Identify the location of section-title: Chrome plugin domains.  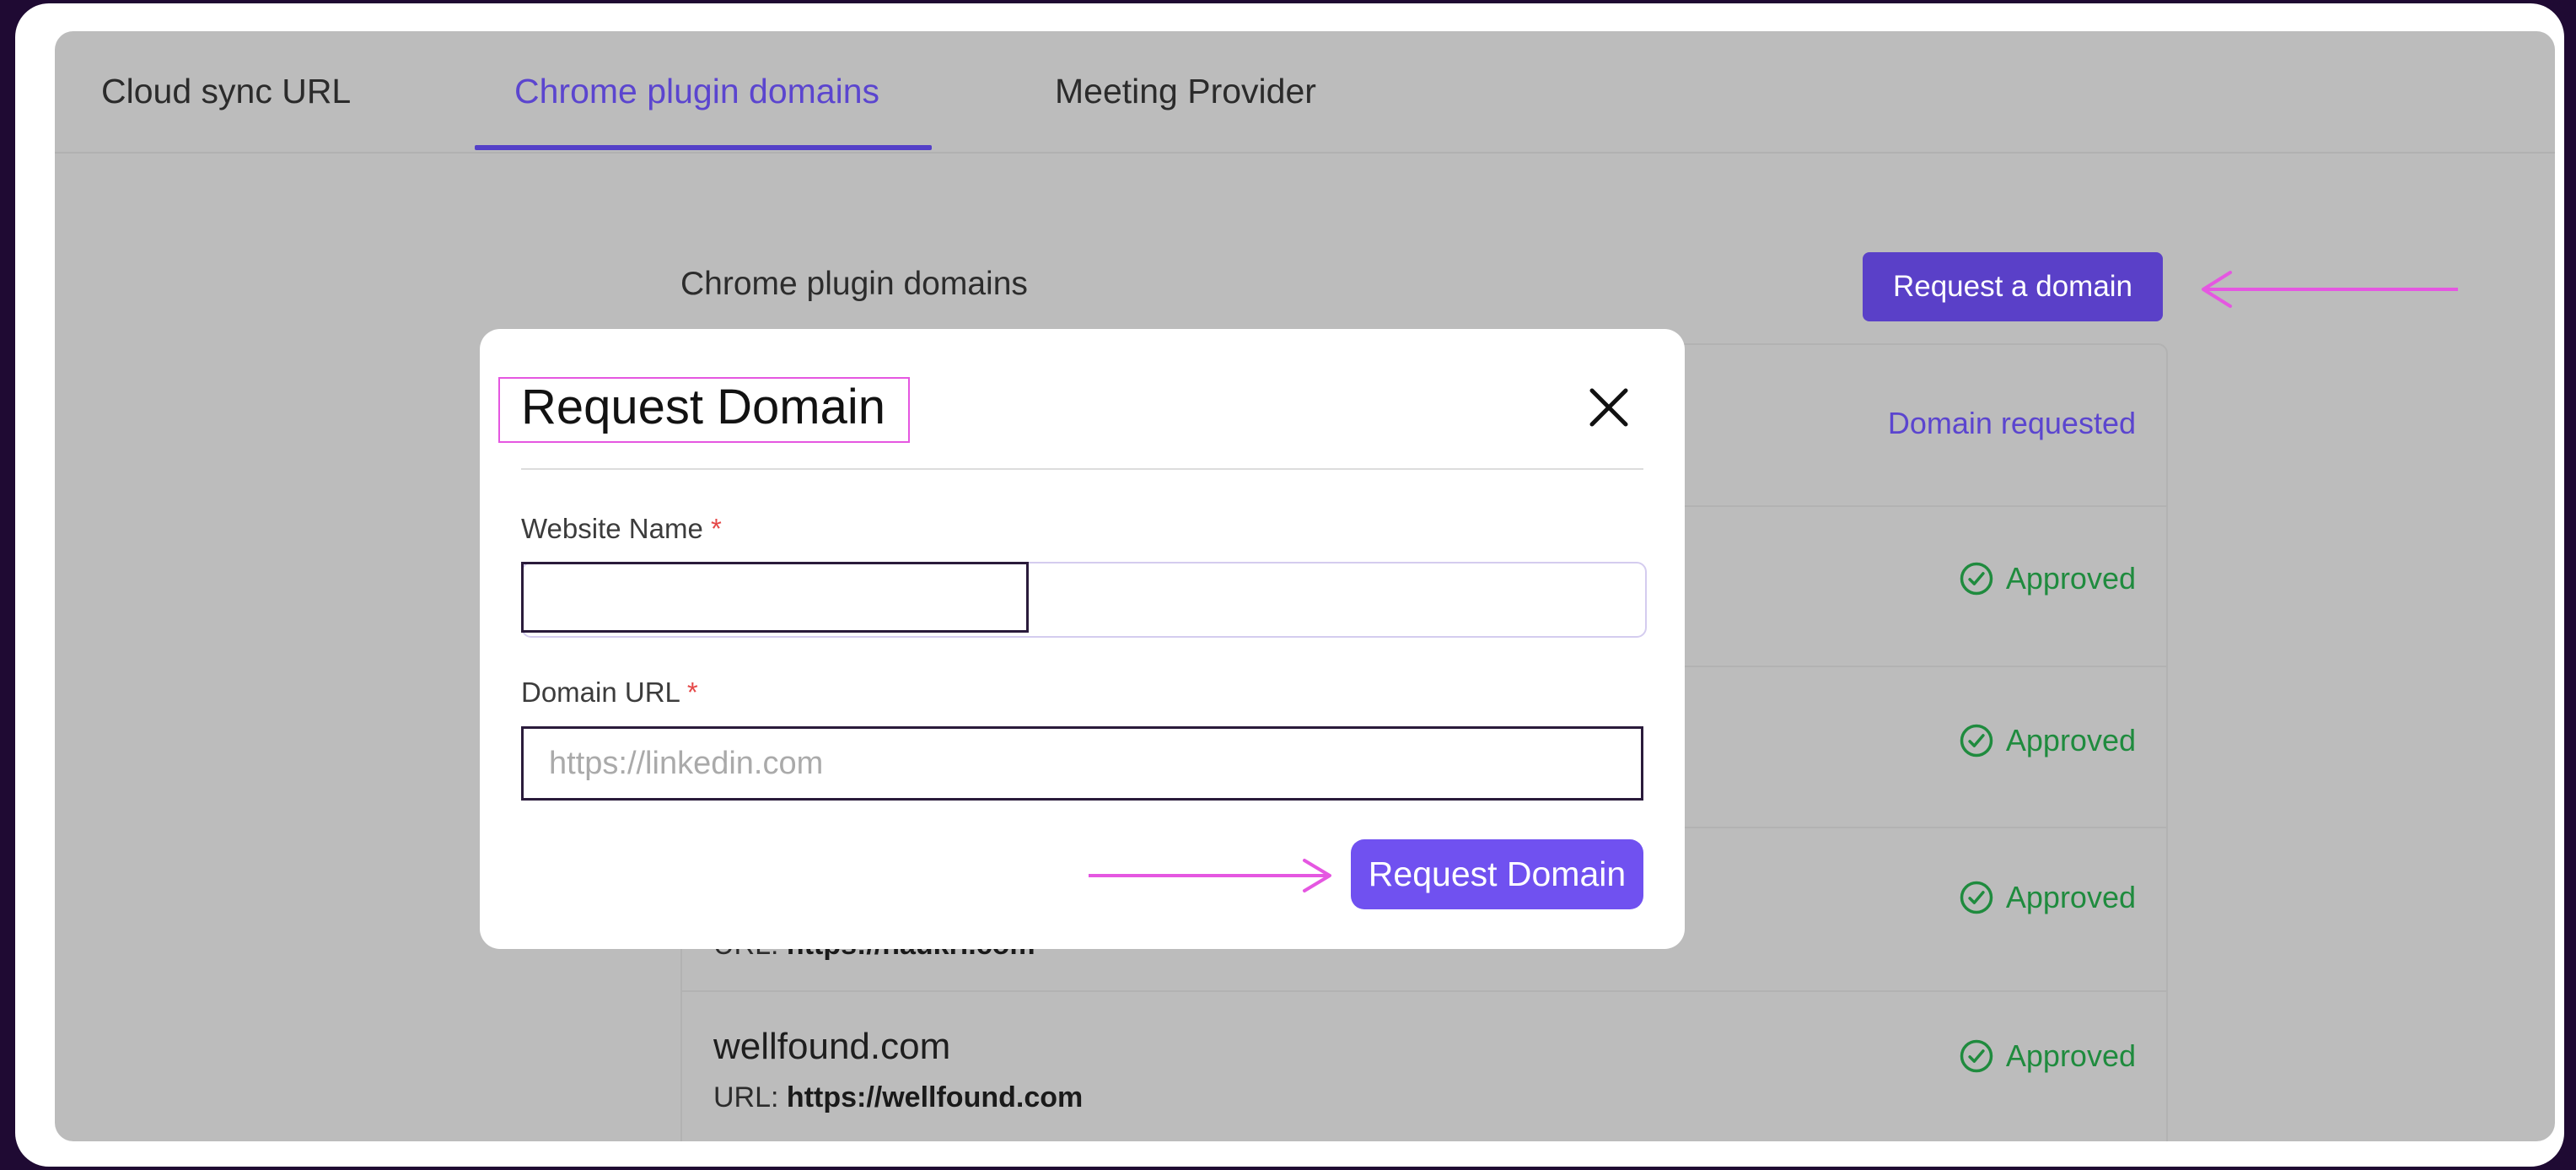
(854, 284).